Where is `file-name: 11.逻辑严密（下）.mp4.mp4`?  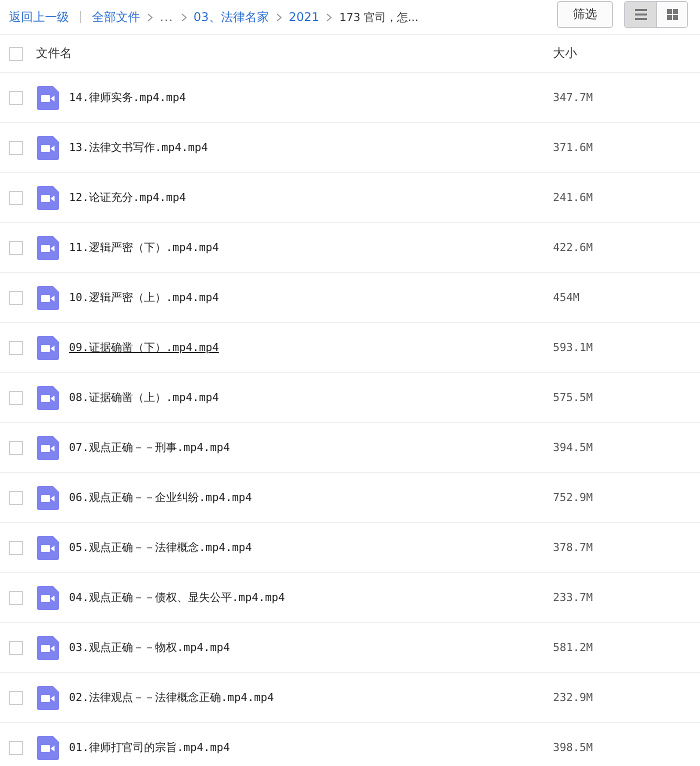
file-name: 11.逻辑严密（下）.mp4.mp4 is located at coordinates (311, 247).